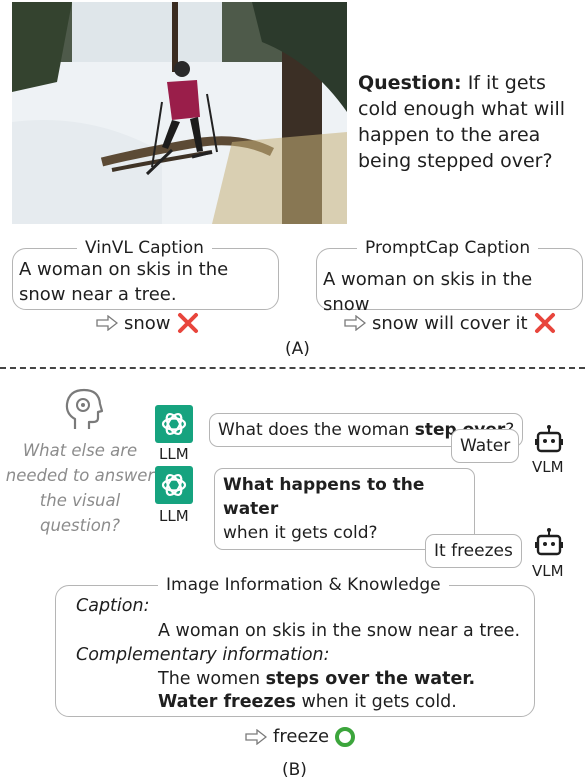  What do you see at coordinates (485, 446) in the screenshot?
I see `vlm-answer-1: Water` at bounding box center [485, 446].